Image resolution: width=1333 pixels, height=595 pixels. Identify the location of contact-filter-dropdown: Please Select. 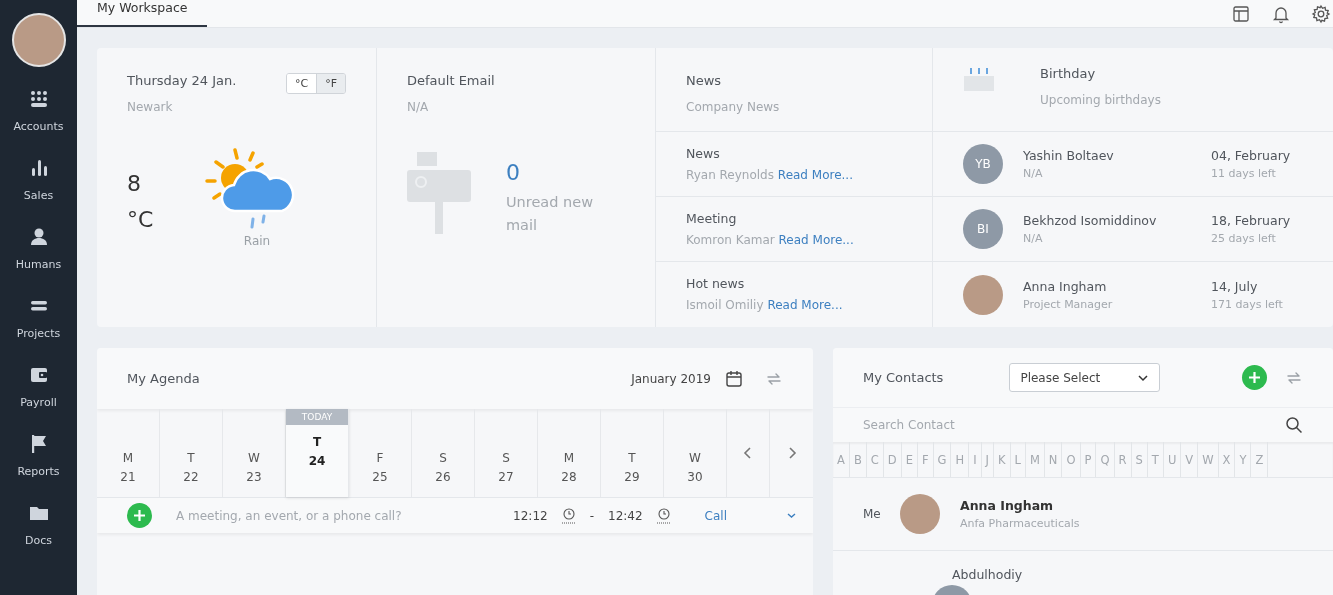
(1085, 377).